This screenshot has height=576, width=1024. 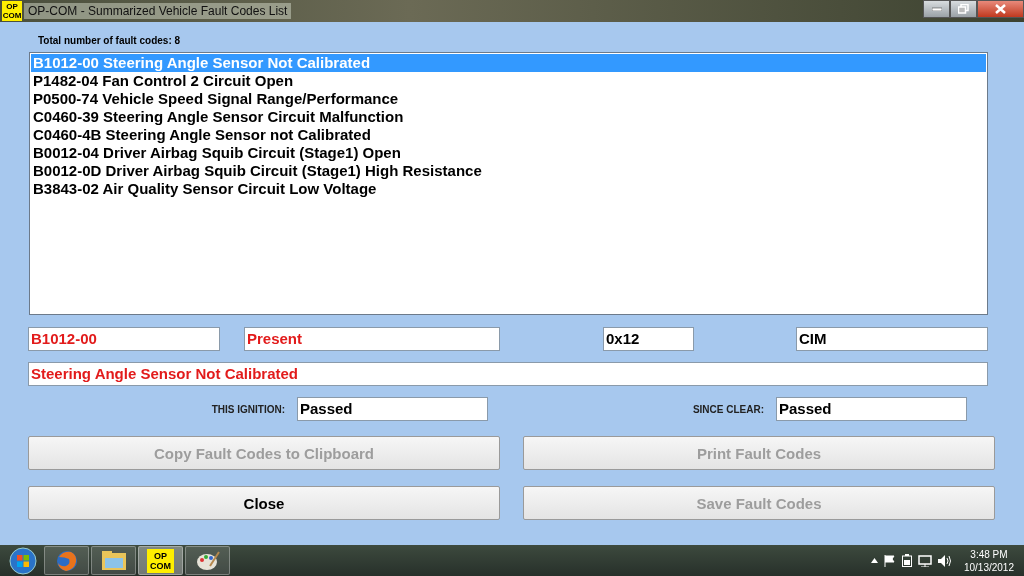 I want to click on fault-code-item: P0500-74 Vehicle Speed Signal Range/Performance, so click(x=508, y=99).